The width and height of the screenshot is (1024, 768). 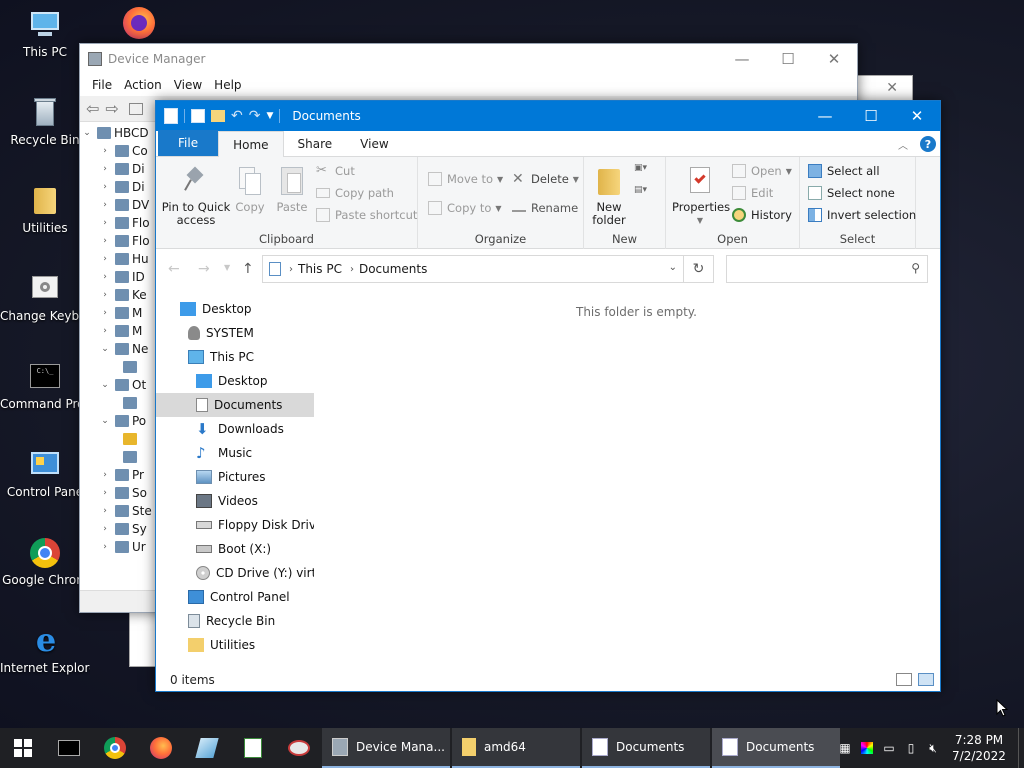 What do you see at coordinates (92, 108) in the screenshot?
I see `back-arrow-icon: ⇦` at bounding box center [92, 108].